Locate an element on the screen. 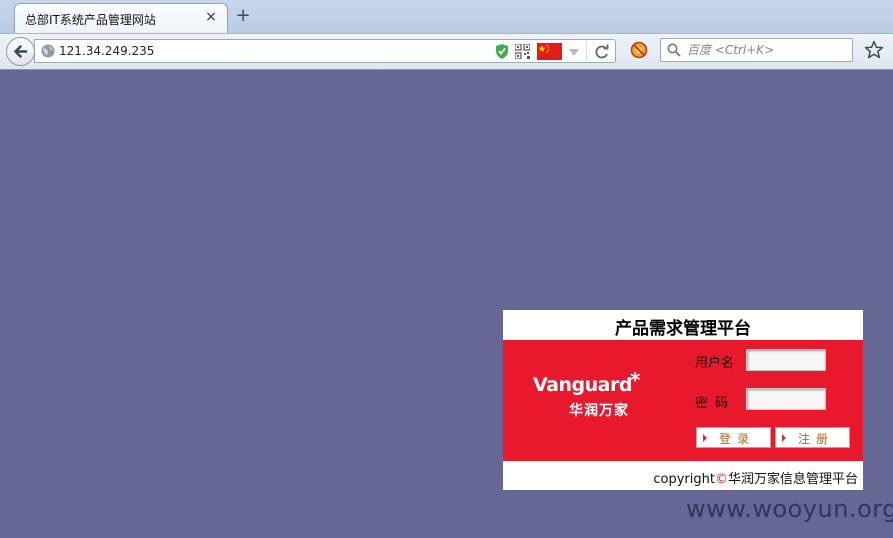  copyright-owner: 华润万家信息管理平台 is located at coordinates (792, 479).